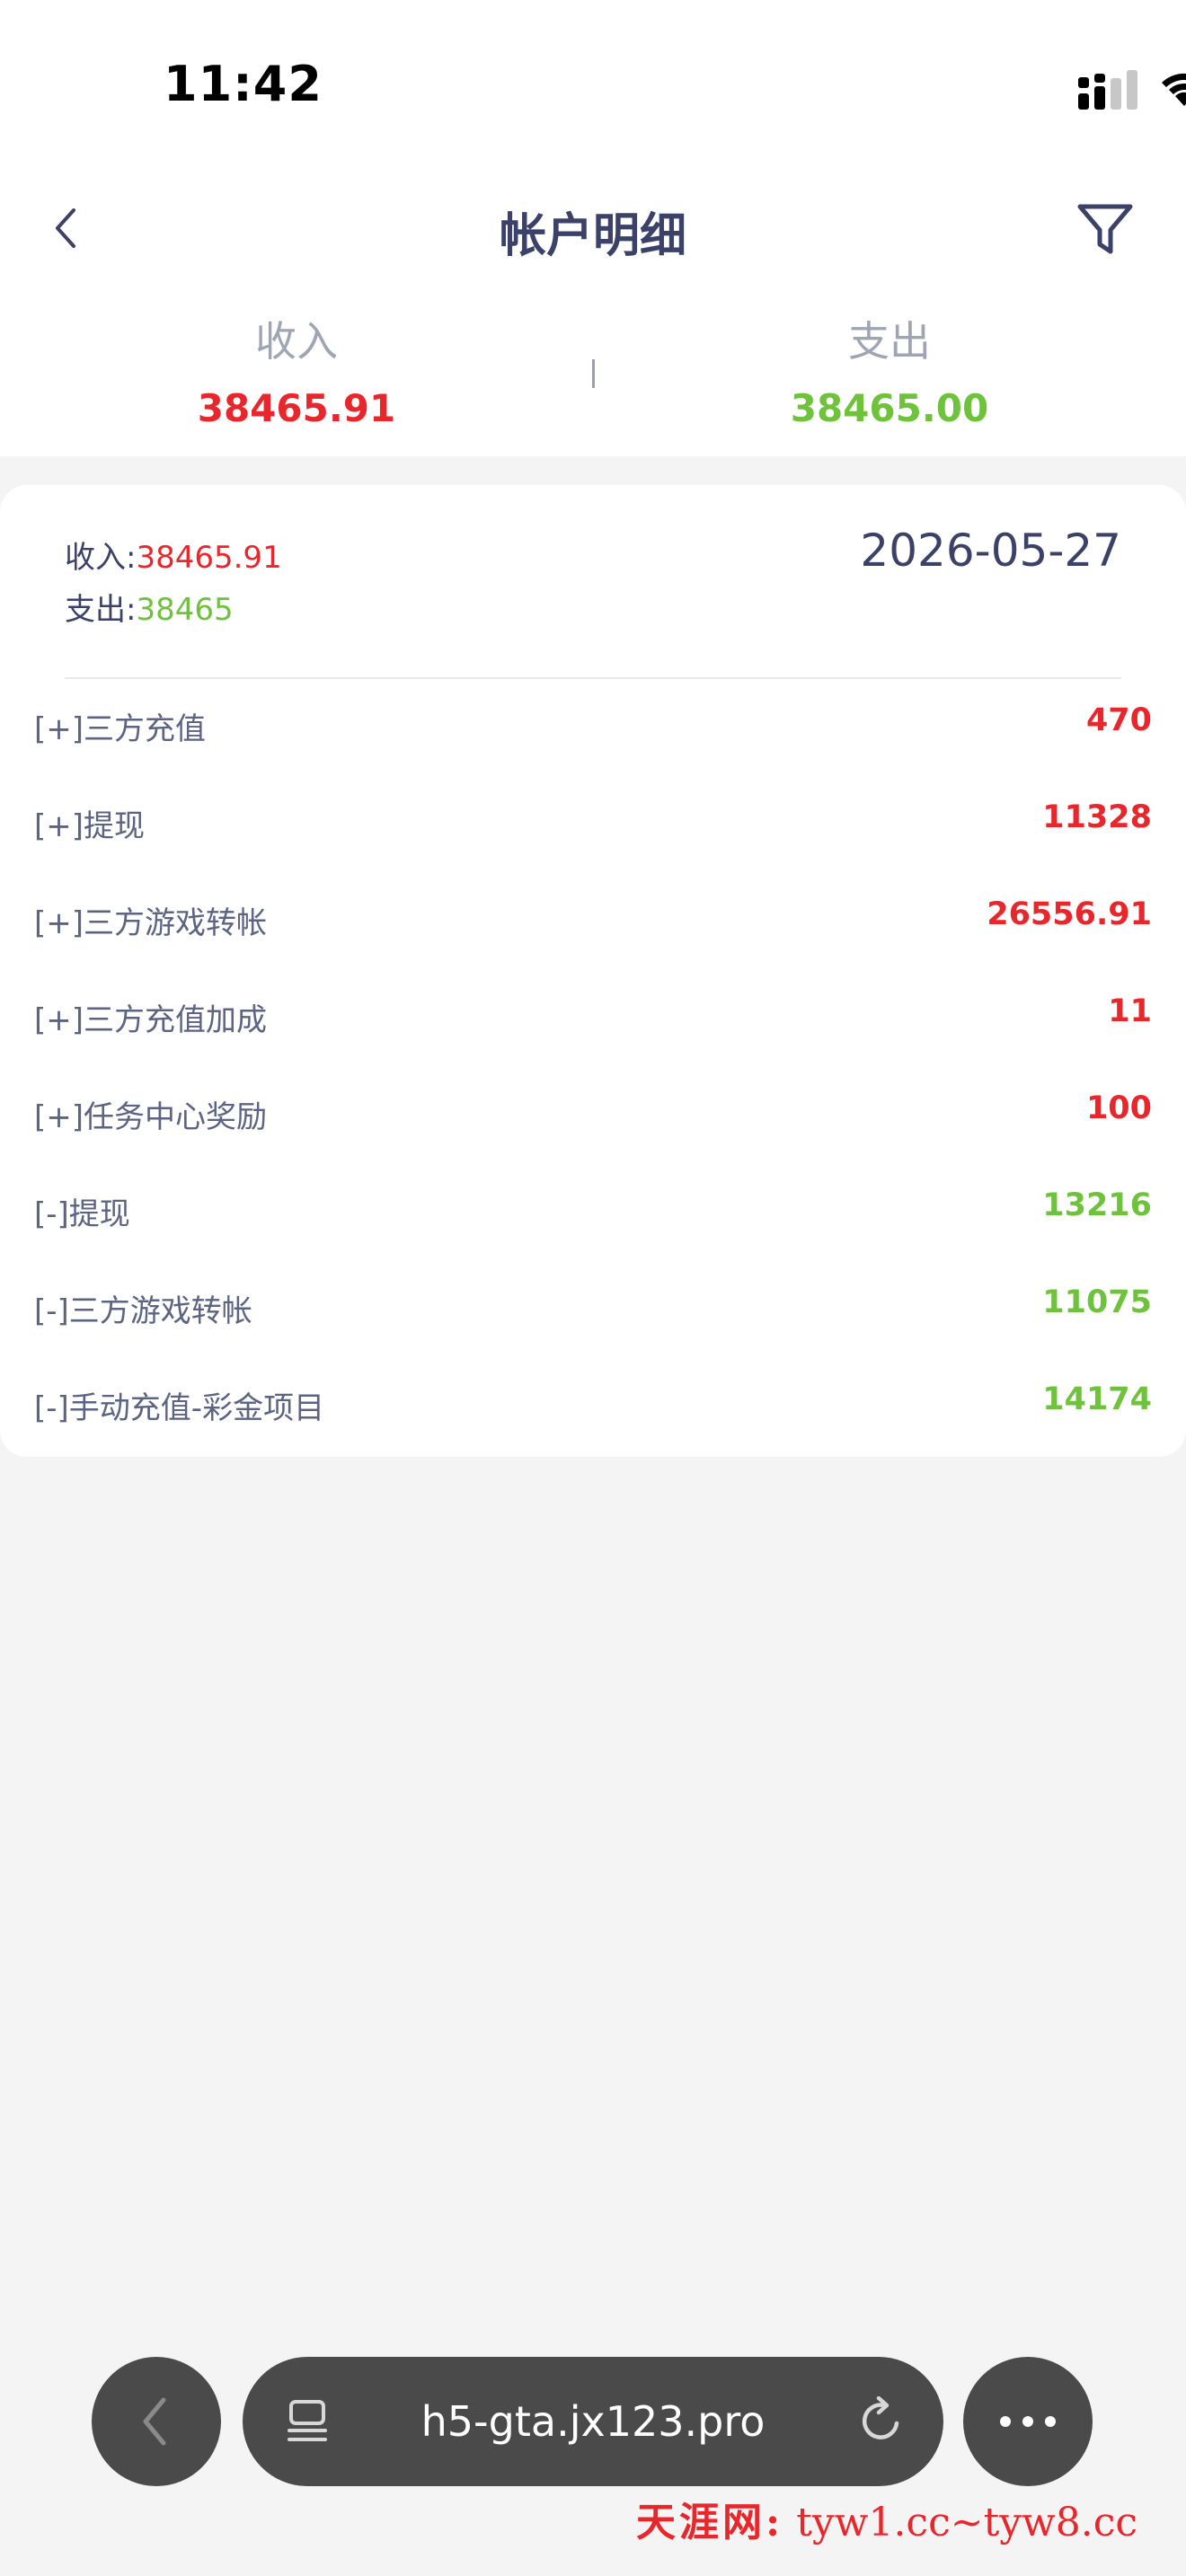  What do you see at coordinates (593, 1309) in the screenshot?
I see `list-item: [-]三方游戏转帐 11075` at bounding box center [593, 1309].